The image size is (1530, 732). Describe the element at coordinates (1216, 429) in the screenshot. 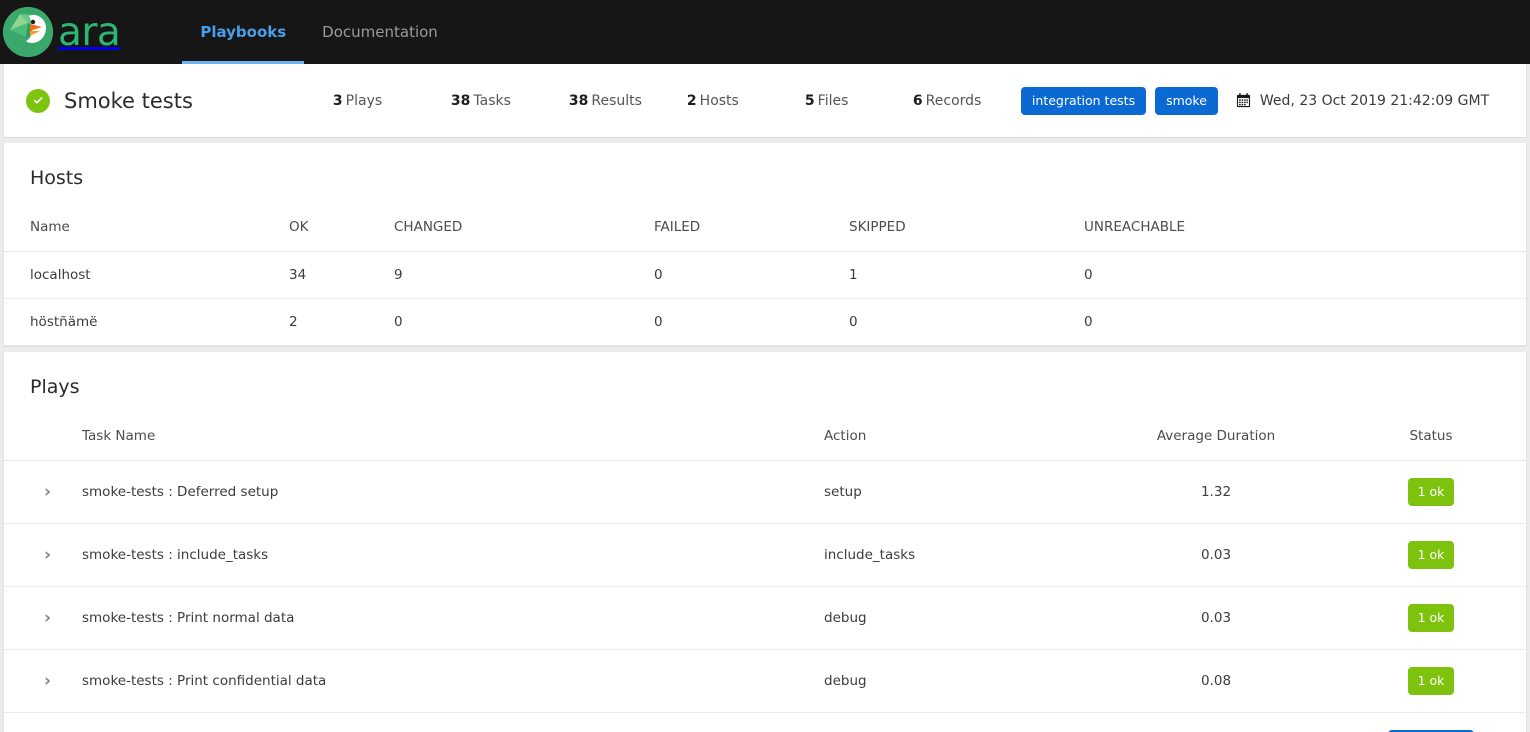

I see `plays-col-average-duration: Average Duration` at that location.